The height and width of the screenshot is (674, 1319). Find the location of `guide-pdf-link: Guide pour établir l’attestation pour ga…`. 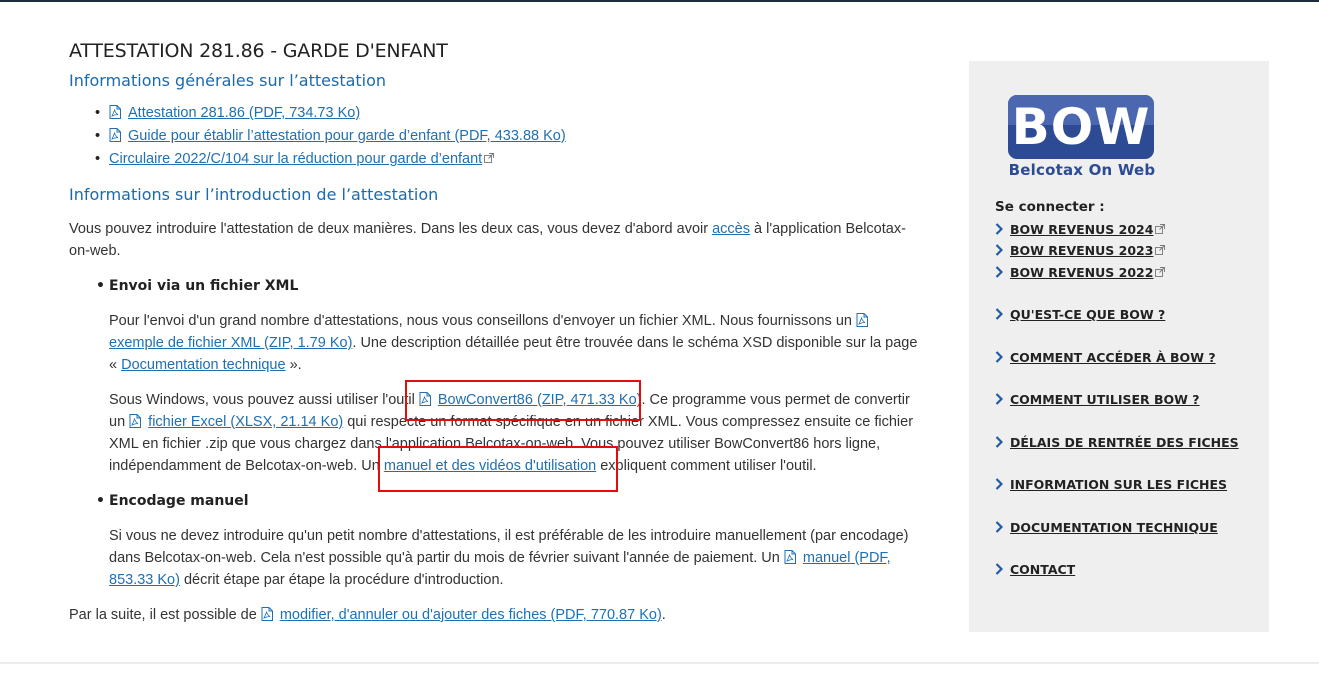

guide-pdf-link: Guide pour établir l’attestation pour ga… is located at coordinates (337, 136).